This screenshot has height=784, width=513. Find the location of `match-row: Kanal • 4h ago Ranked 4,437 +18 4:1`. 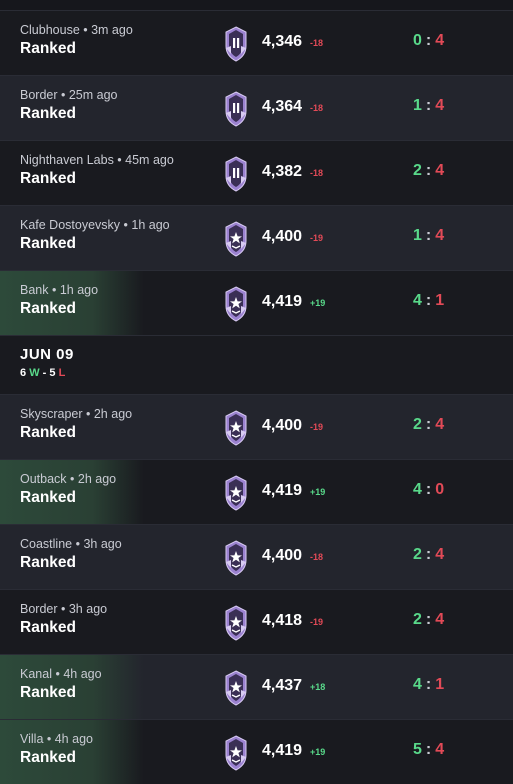

match-row: Kanal • 4h ago Ranked 4,437 +18 4:1 is located at coordinates (256, 686).